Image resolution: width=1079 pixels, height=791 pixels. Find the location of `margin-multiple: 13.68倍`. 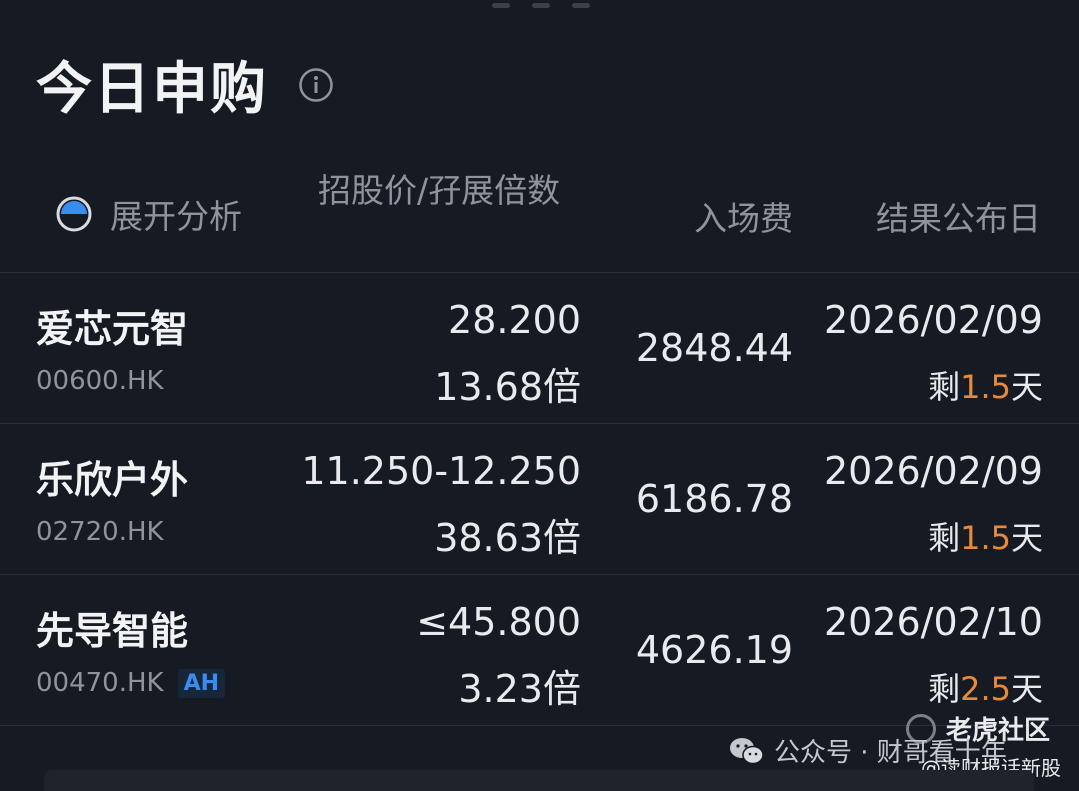

margin-multiple: 13.68倍 is located at coordinates (507, 387).